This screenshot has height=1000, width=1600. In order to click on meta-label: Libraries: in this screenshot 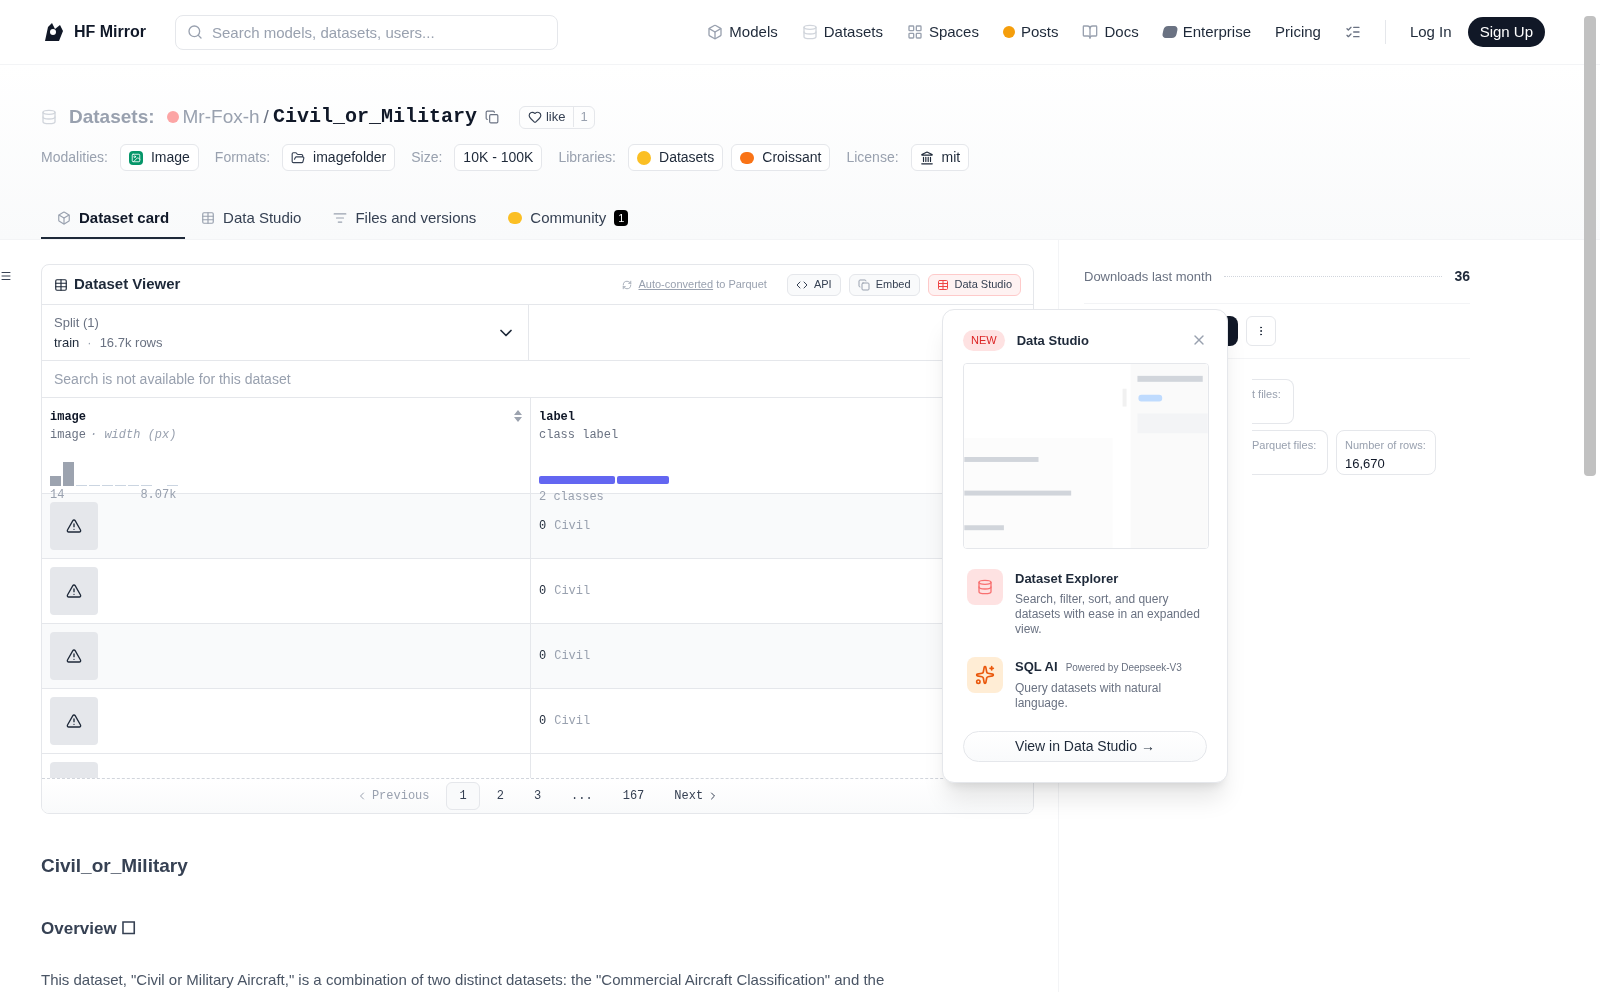, I will do `click(587, 157)`.